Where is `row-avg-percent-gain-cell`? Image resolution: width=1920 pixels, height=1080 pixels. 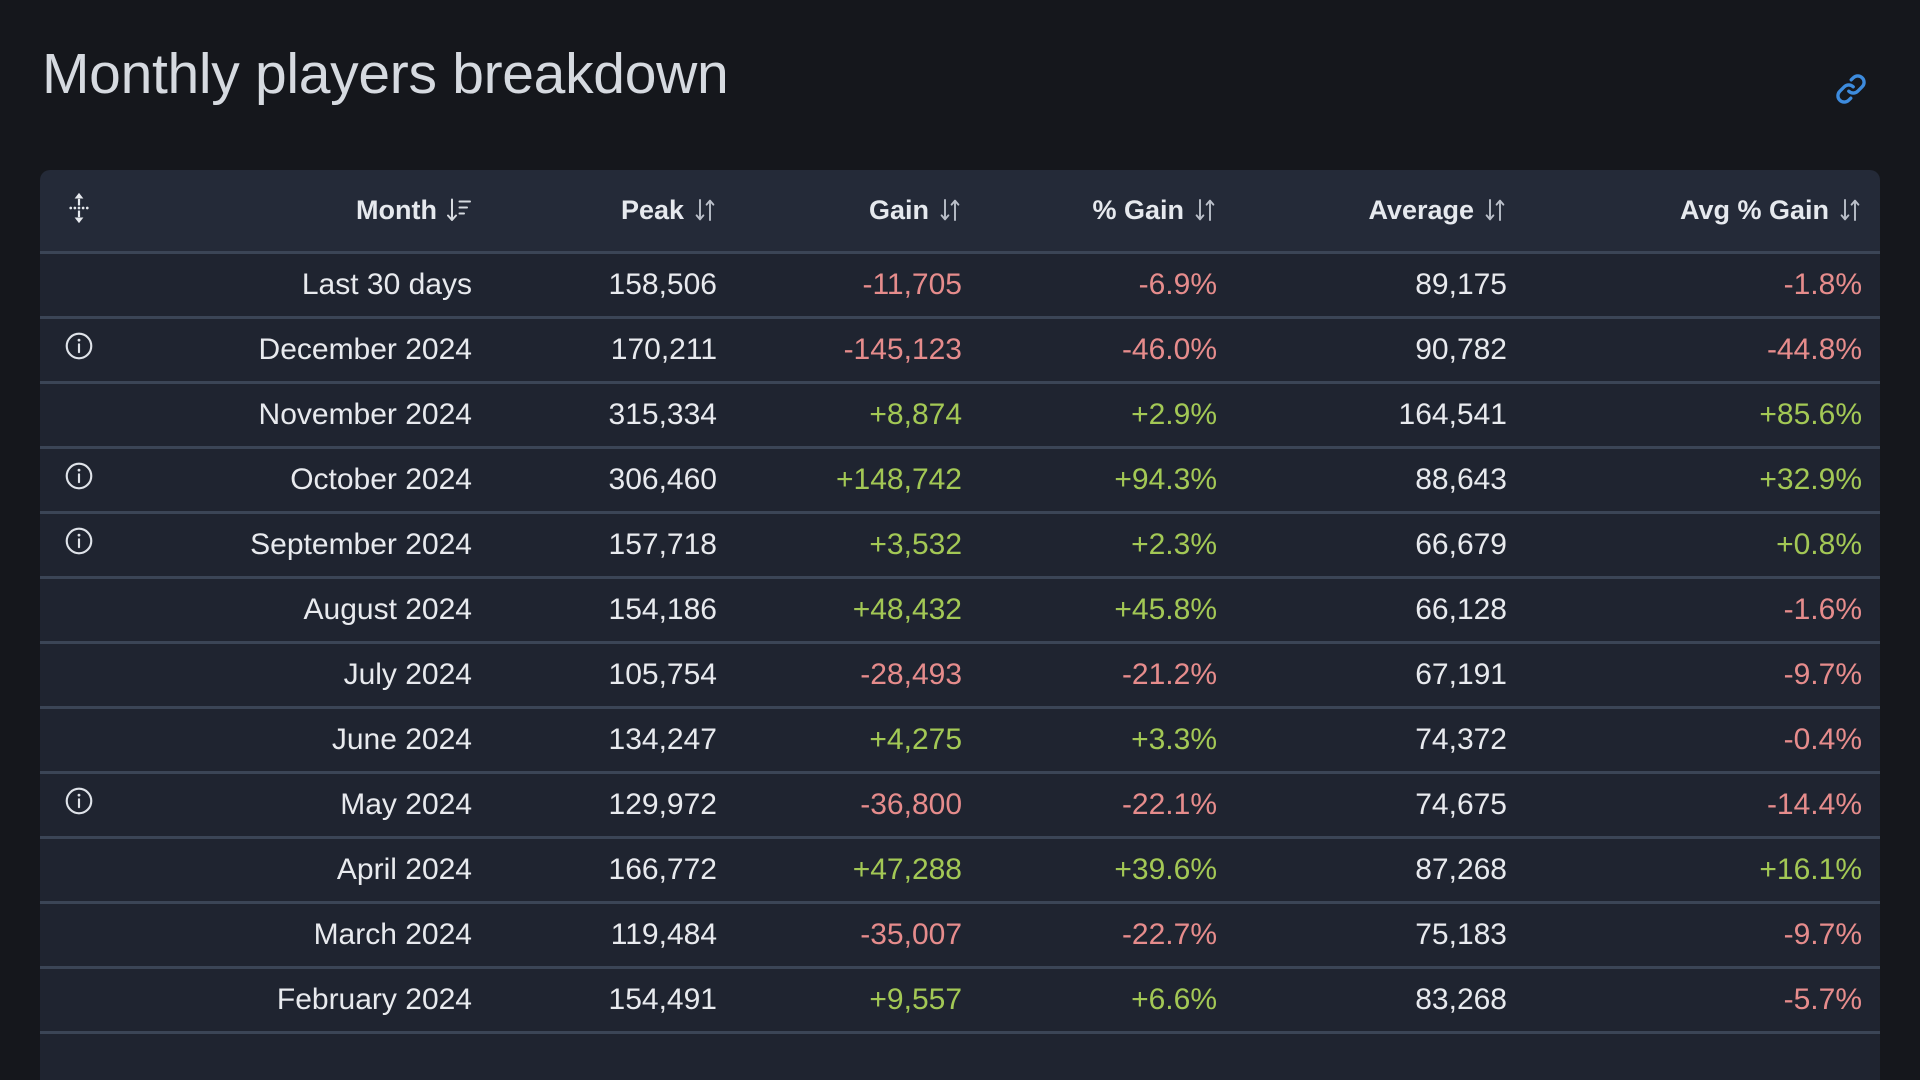 row-avg-percent-gain-cell is located at coordinates (1702, 1056).